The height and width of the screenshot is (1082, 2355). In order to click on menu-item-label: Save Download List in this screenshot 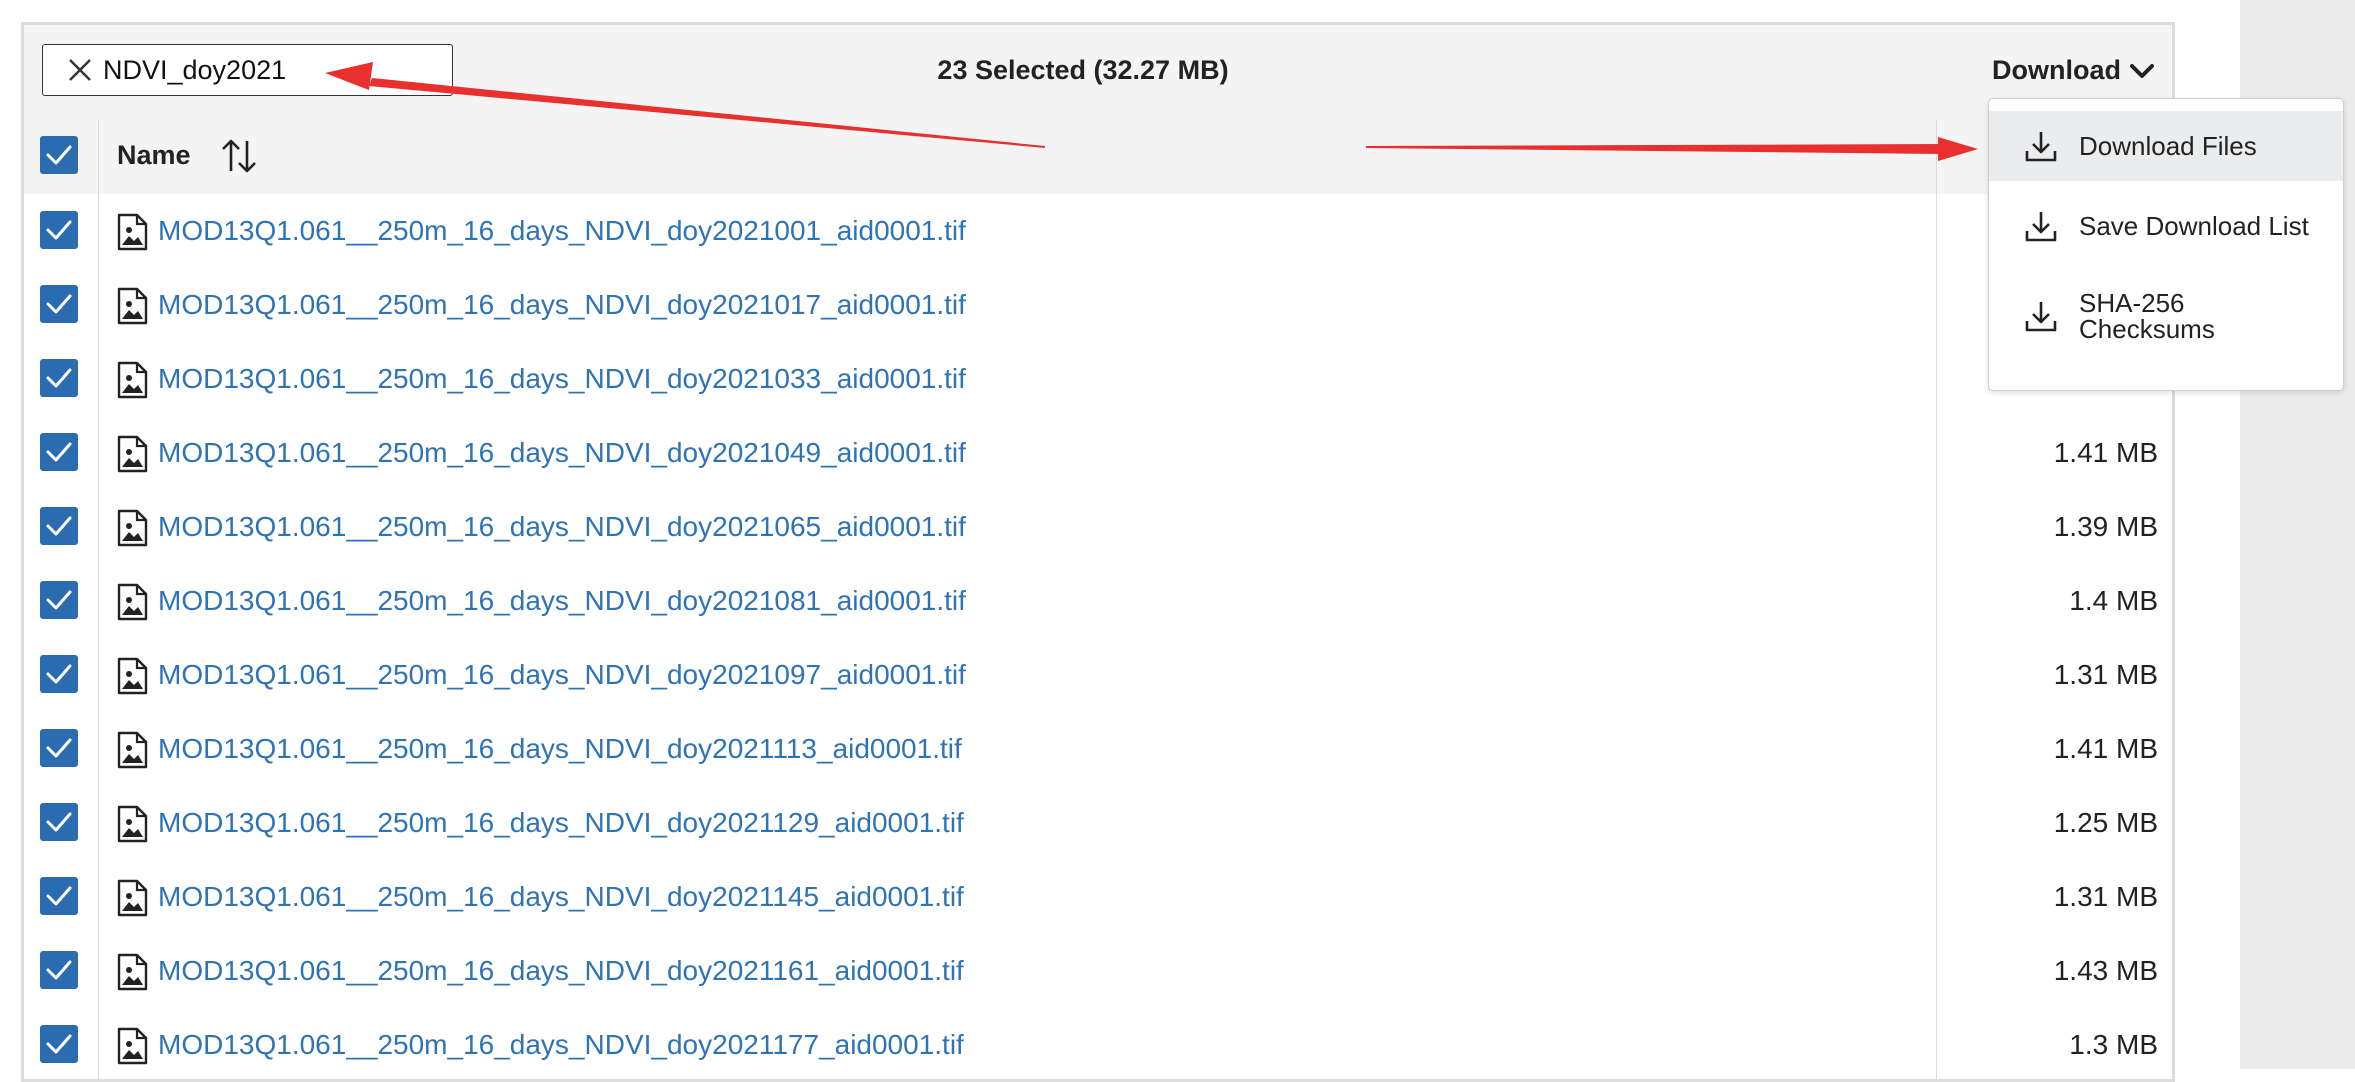, I will do `click(2194, 226)`.